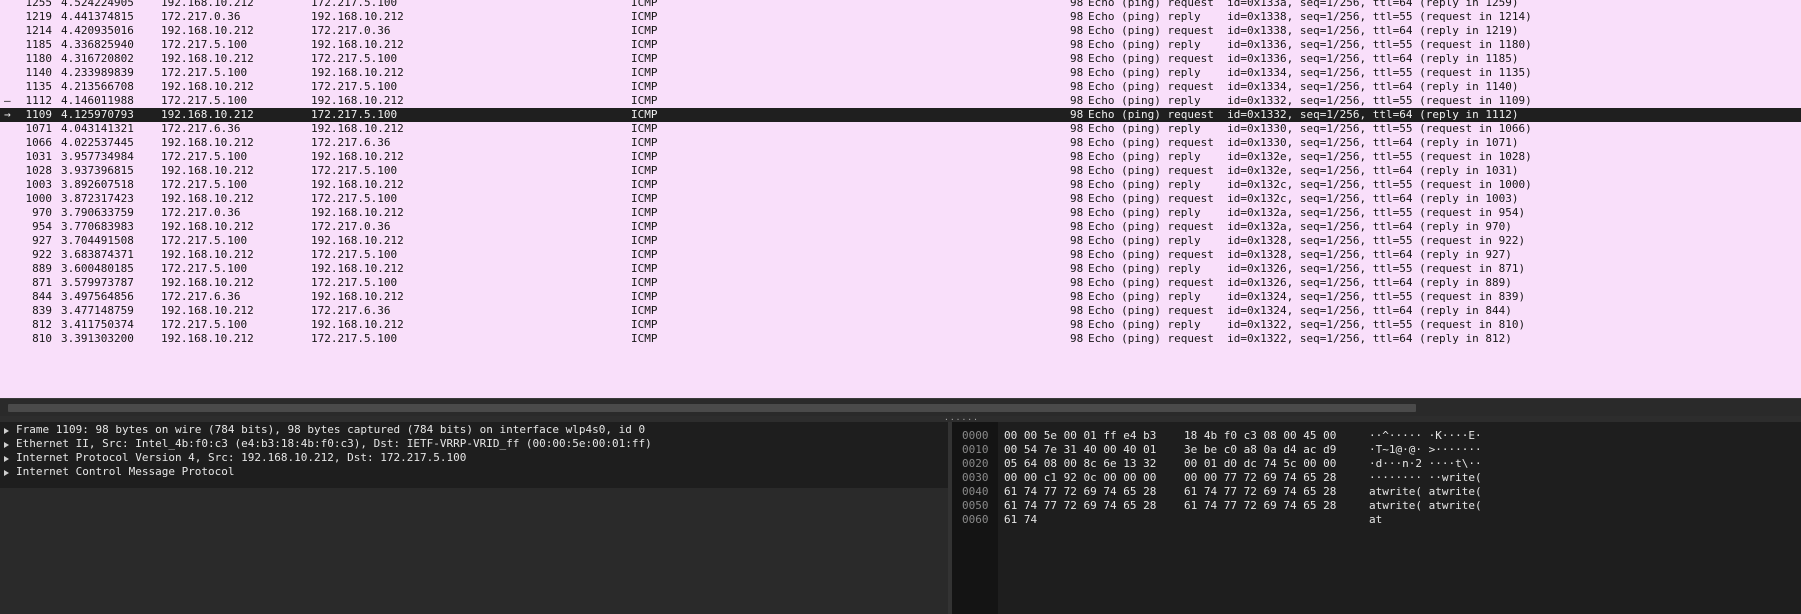 The image size is (1801, 614). What do you see at coordinates (42, 296) in the screenshot?
I see `packet-number: 844` at bounding box center [42, 296].